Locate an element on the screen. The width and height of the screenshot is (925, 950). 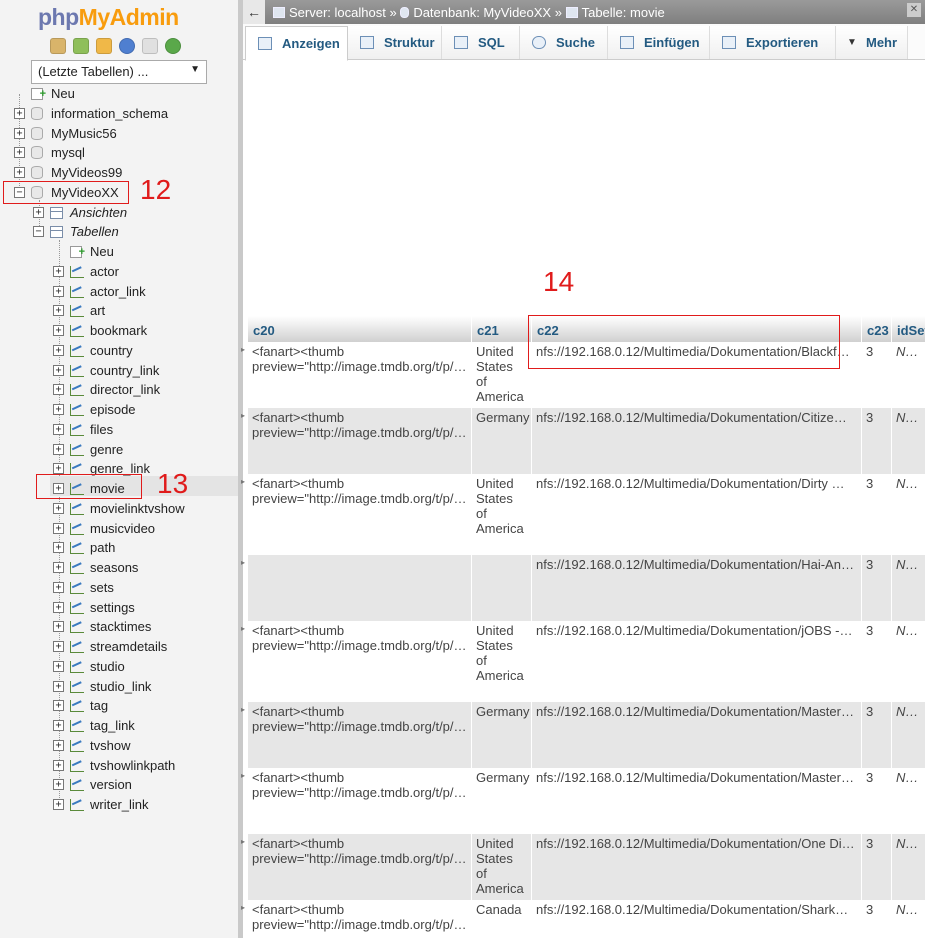
tab-browse: Anzeigen is located at coordinates (296, 43).